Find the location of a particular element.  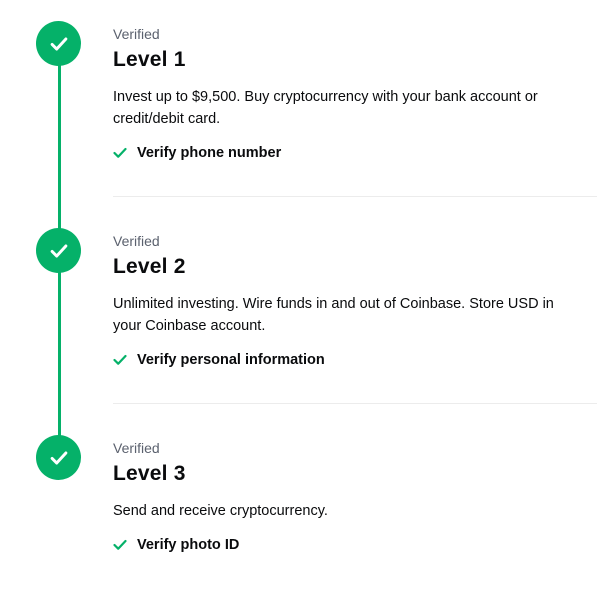

requirement-label: Verify photo ID is located at coordinates (188, 545).